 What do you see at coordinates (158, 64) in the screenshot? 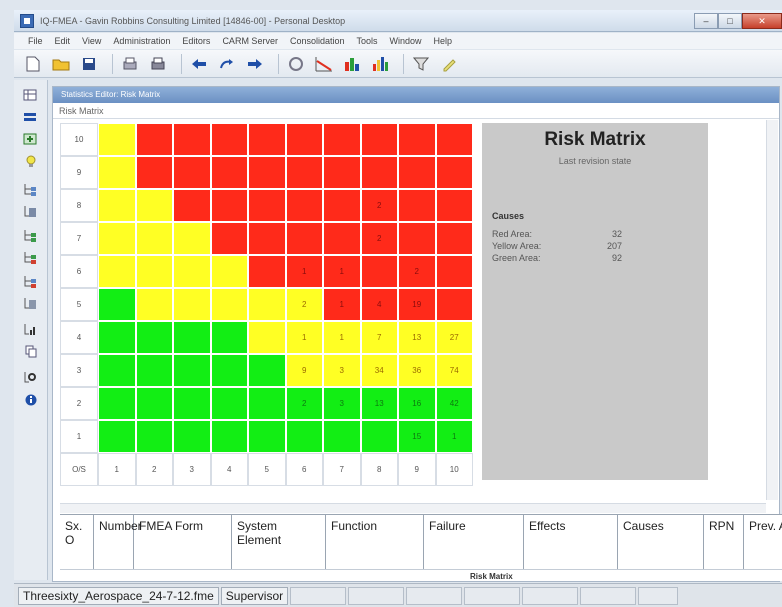
I see `print-icon` at bounding box center [158, 64].